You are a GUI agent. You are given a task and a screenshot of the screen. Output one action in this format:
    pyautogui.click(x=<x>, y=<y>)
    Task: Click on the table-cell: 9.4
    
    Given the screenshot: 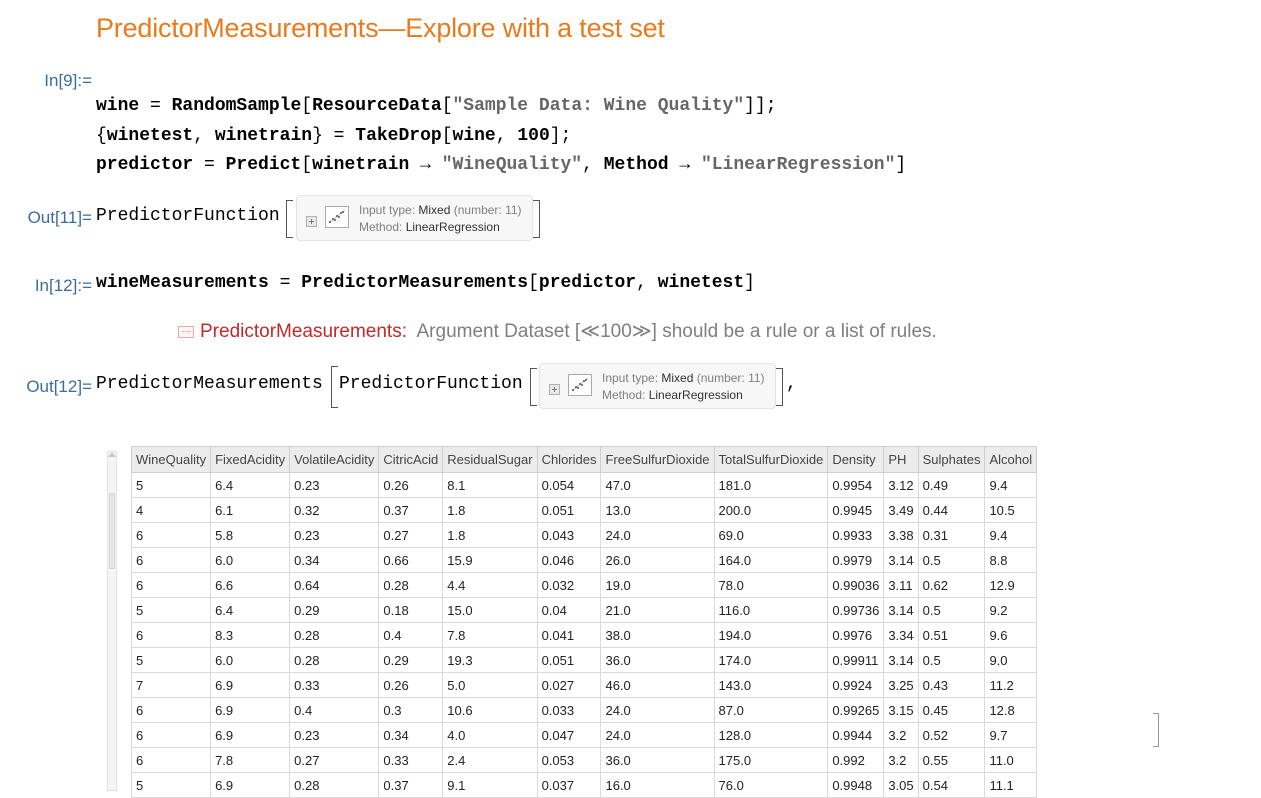 What is the action you would take?
    pyautogui.click(x=1011, y=535)
    